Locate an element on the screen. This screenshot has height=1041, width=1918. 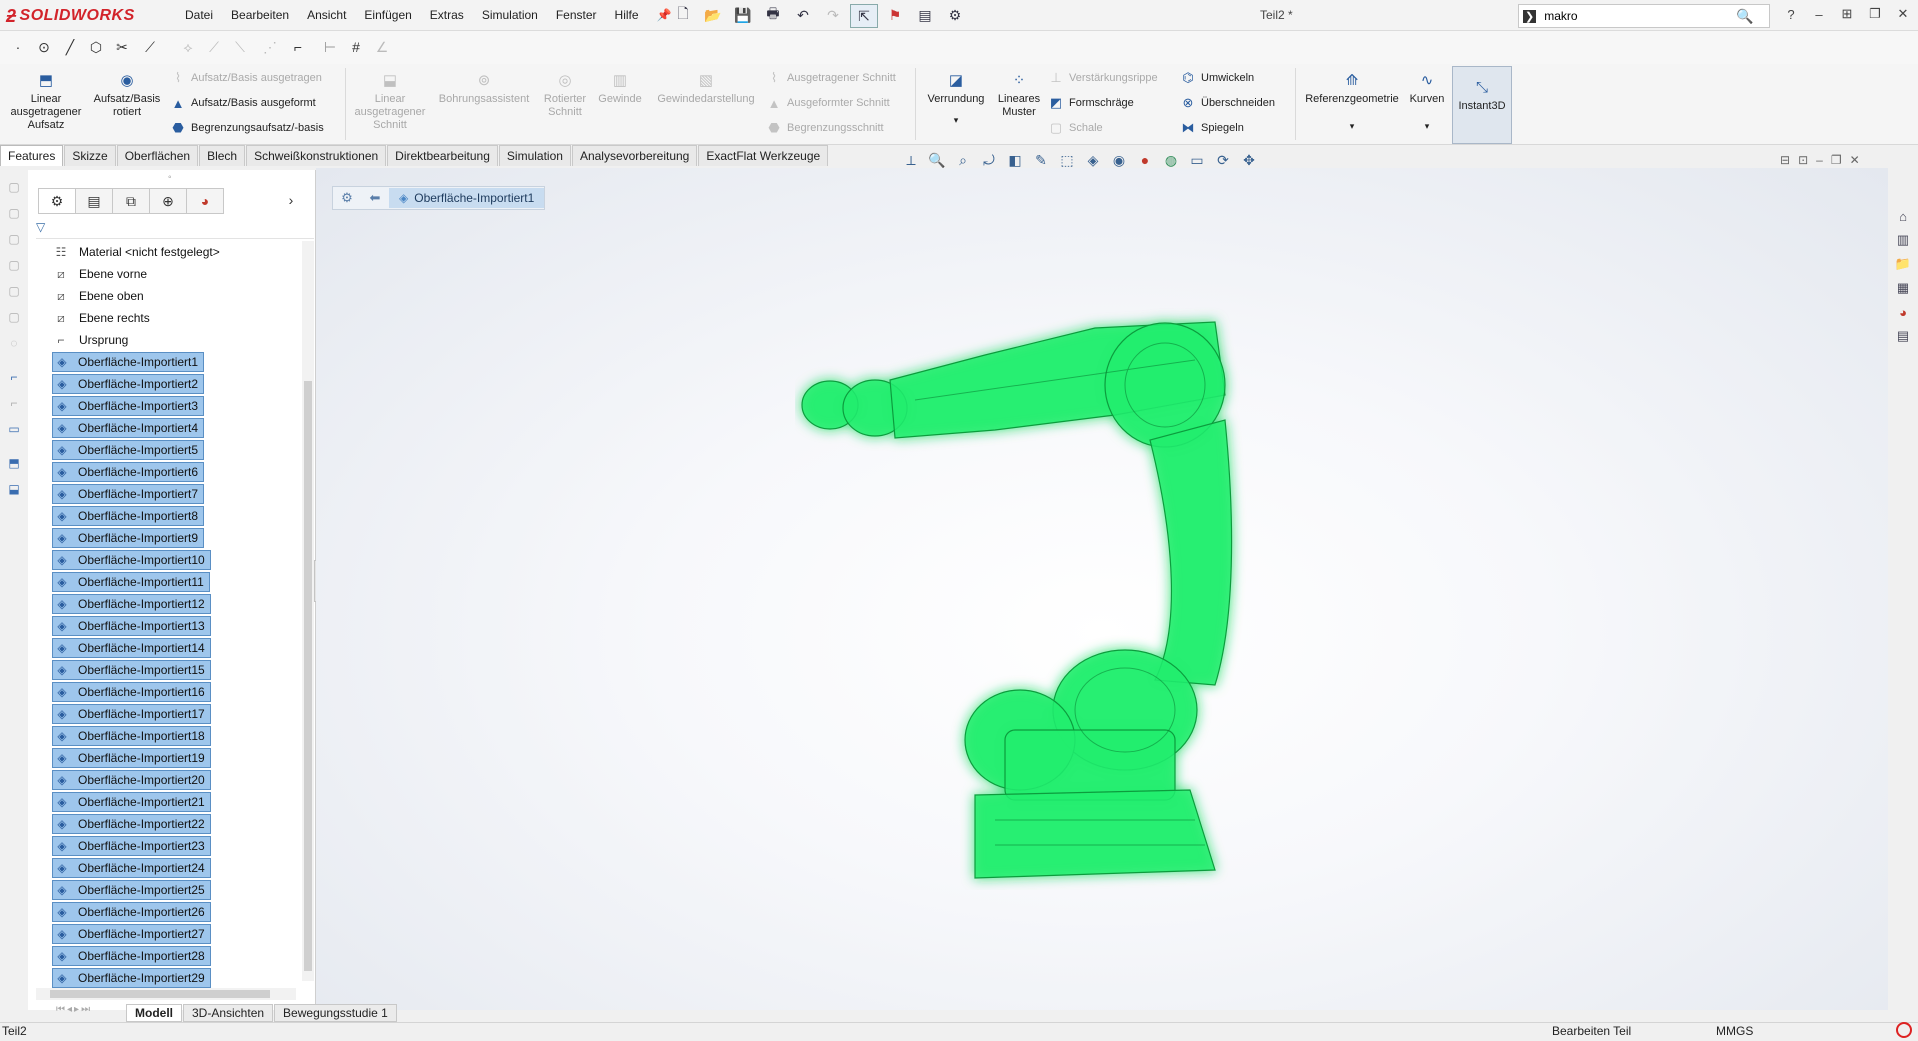
tree-node-surface: ◈ Oberfläche-Importiert27 is located at coordinates (177, 934).